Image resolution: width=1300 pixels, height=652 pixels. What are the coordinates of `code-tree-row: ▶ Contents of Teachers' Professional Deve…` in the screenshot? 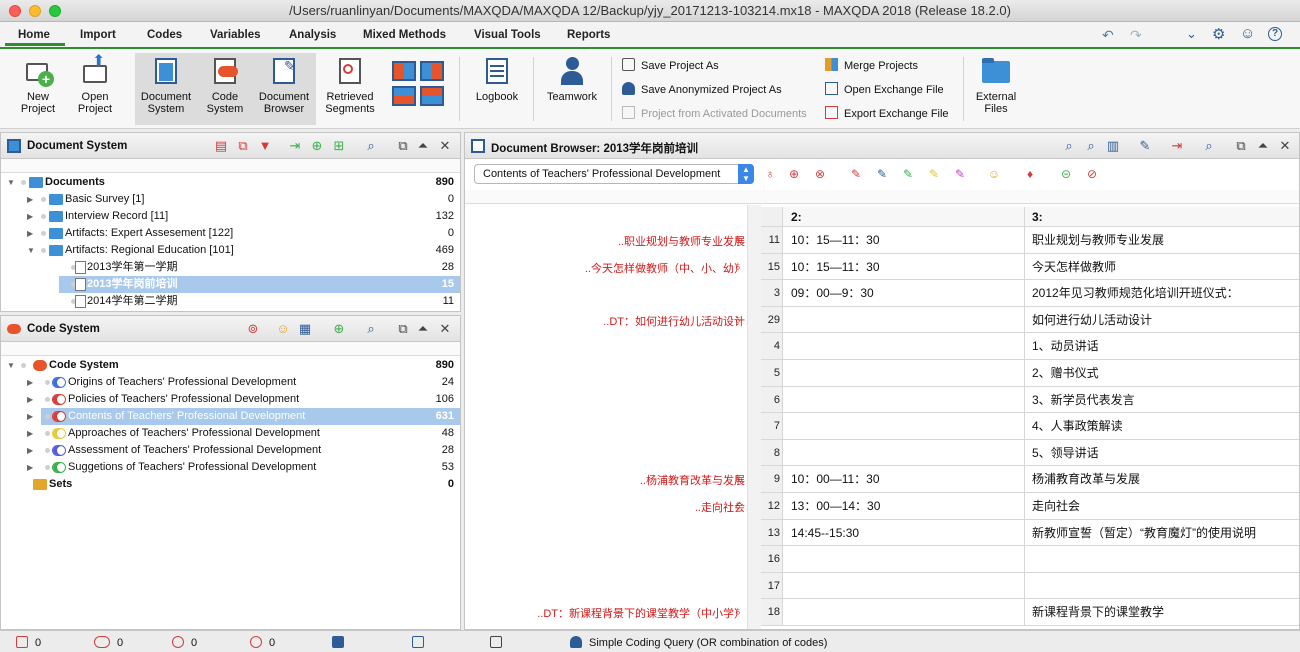 It's located at (230, 416).